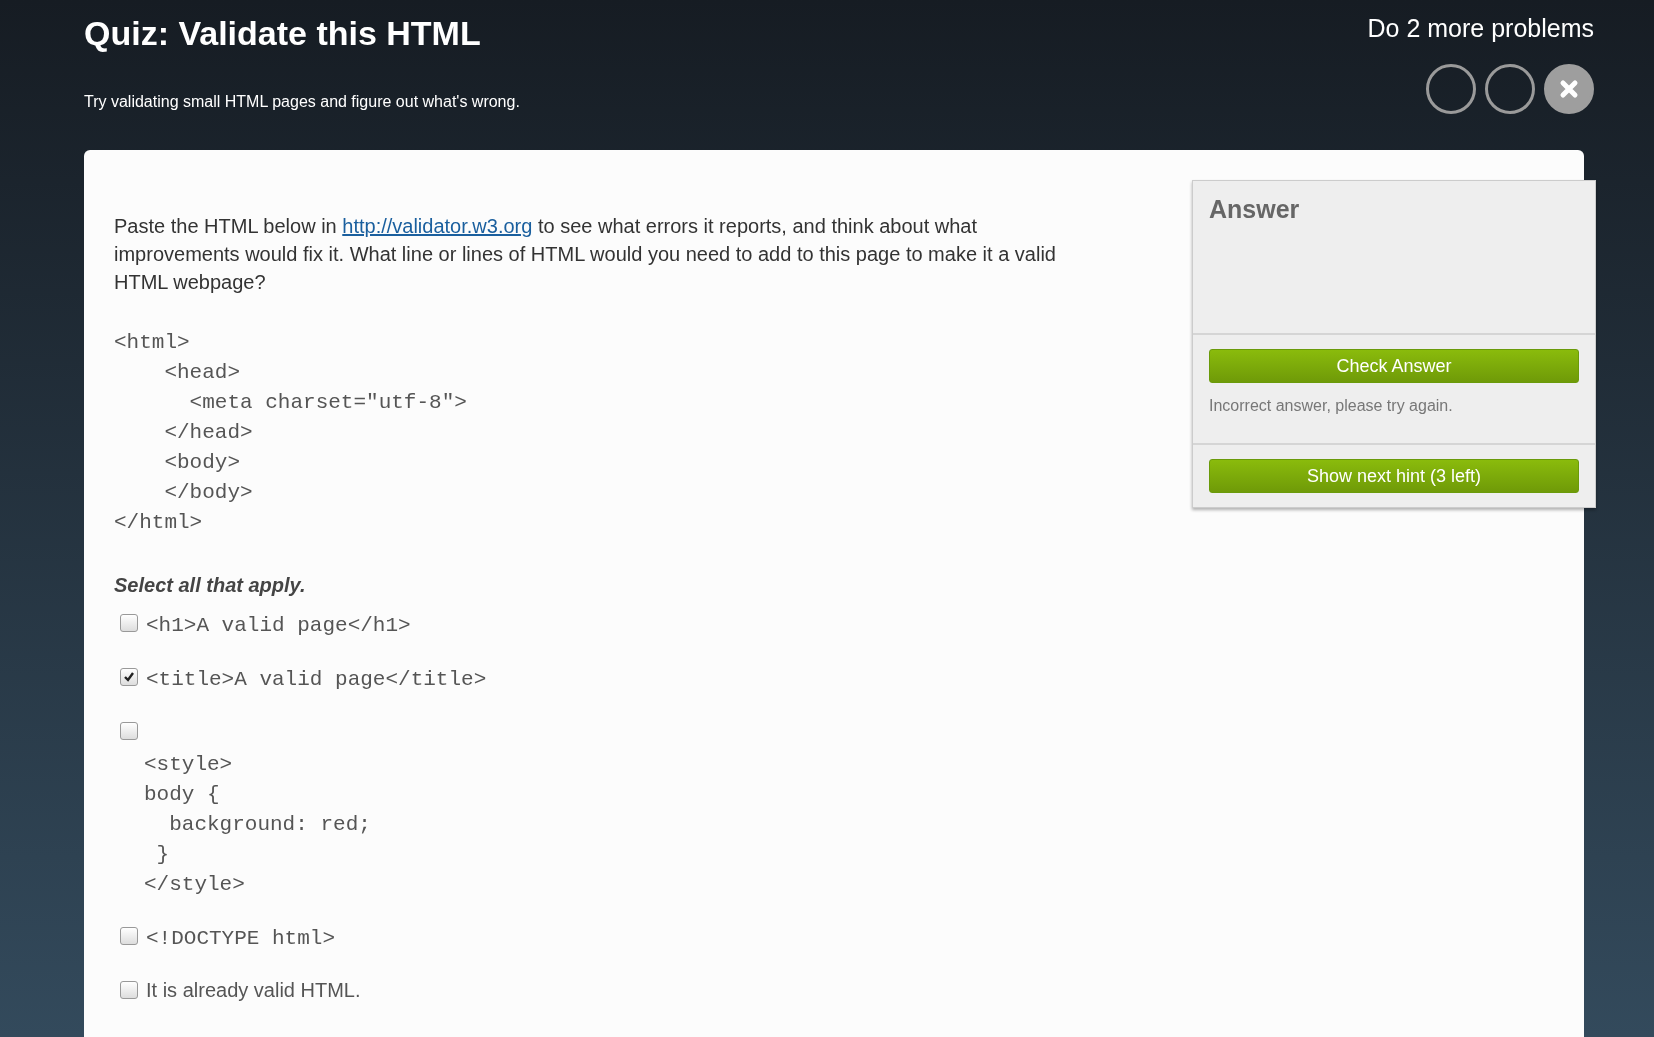  What do you see at coordinates (316, 680) in the screenshot?
I see `option-label: <title>A valid page</title>` at bounding box center [316, 680].